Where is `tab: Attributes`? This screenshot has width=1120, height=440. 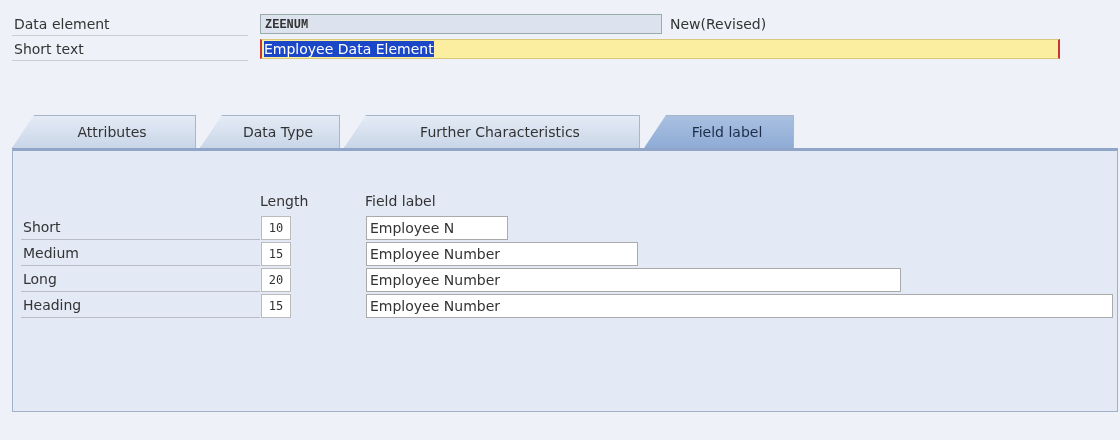
tab: Attributes is located at coordinates (104, 131).